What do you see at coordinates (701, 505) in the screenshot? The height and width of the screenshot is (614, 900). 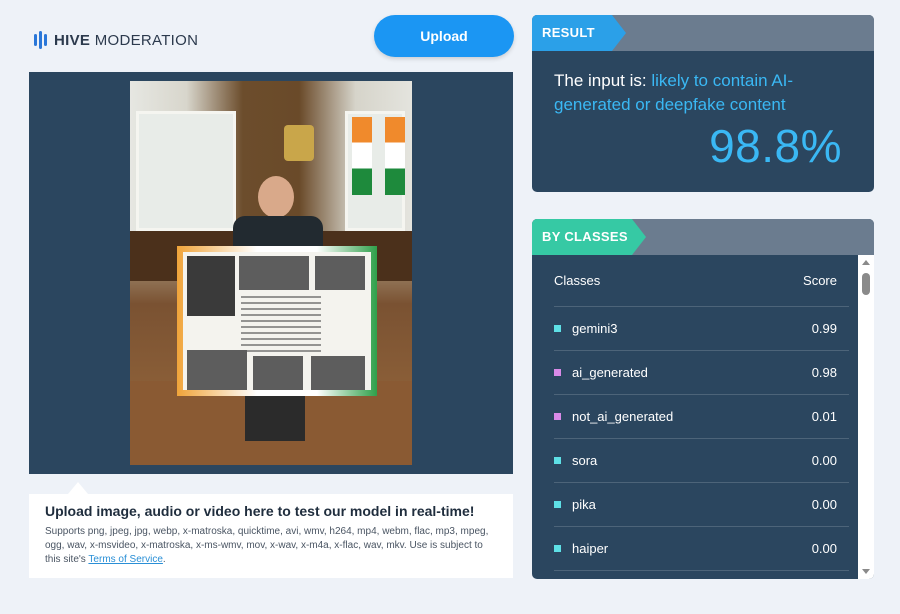 I see `table-row: pika 0.00` at bounding box center [701, 505].